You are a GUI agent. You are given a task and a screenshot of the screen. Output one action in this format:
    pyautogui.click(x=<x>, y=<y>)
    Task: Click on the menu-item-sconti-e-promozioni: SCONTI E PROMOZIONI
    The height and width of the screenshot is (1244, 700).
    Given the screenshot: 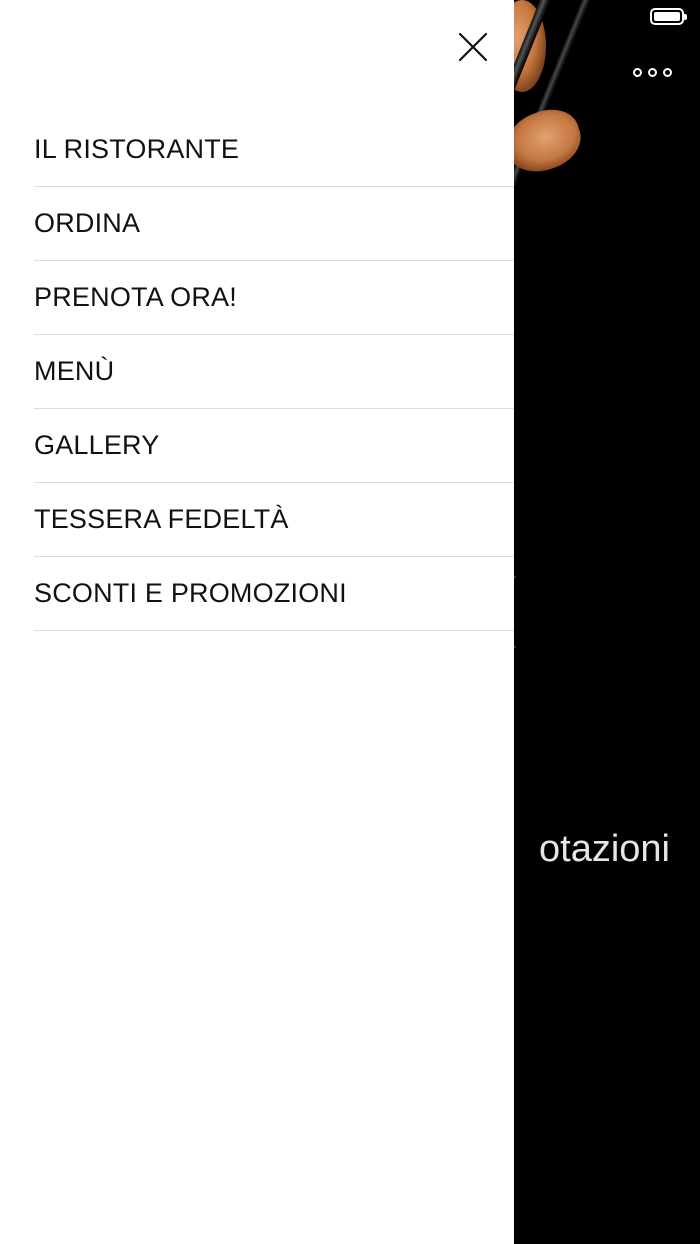 What is the action you would take?
    pyautogui.click(x=274, y=594)
    